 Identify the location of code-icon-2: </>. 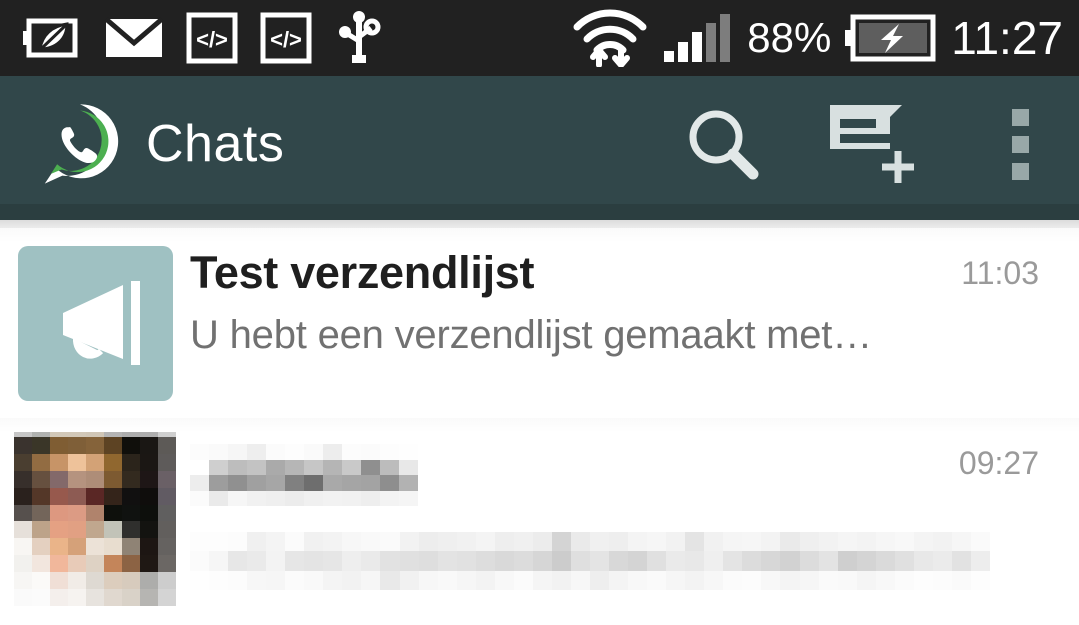
(286, 38).